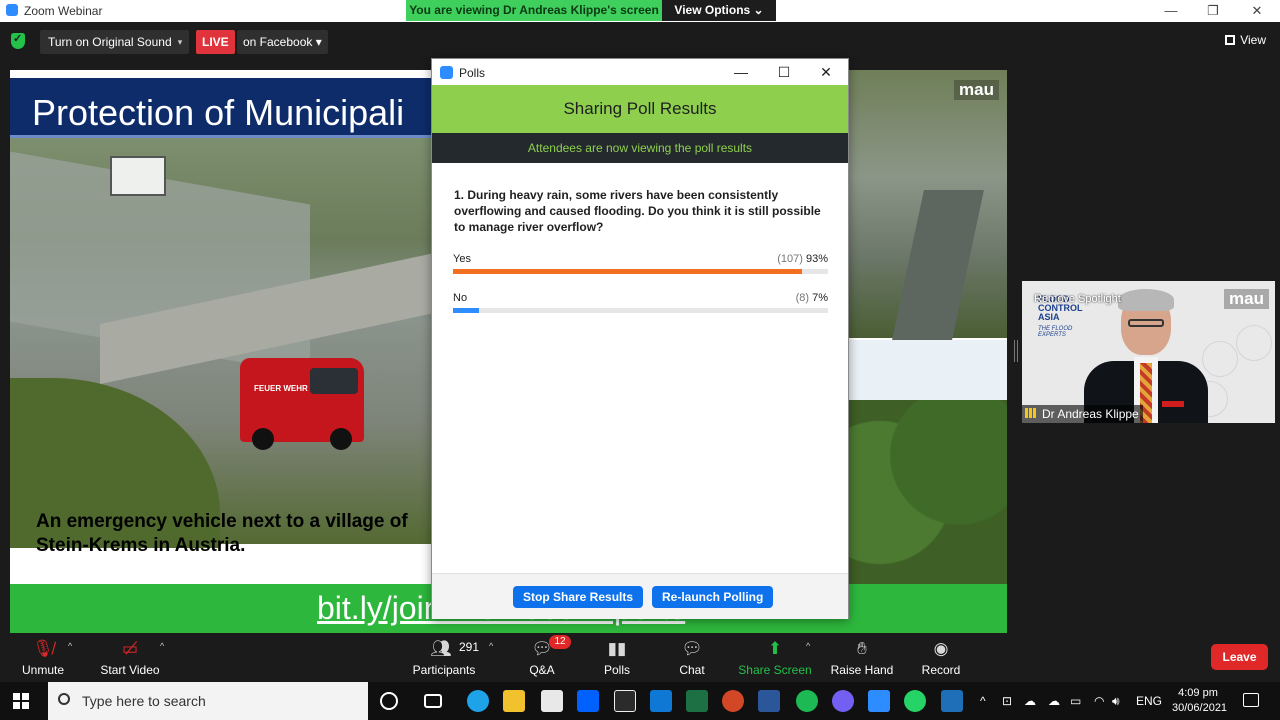  Describe the element at coordinates (820, 298) in the screenshot. I see `option-percent: 7%` at that location.